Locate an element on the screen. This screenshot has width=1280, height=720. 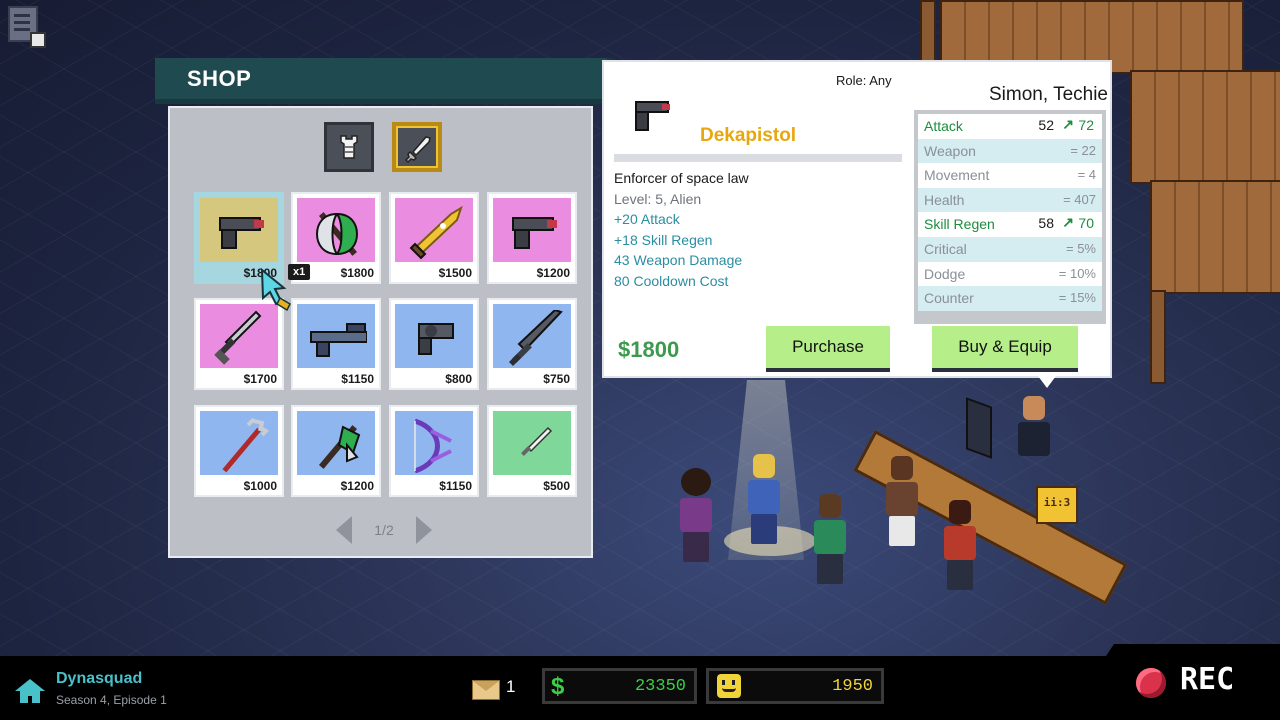
item-bonus: 80 Cooldown Cost is located at coordinates (671, 281).